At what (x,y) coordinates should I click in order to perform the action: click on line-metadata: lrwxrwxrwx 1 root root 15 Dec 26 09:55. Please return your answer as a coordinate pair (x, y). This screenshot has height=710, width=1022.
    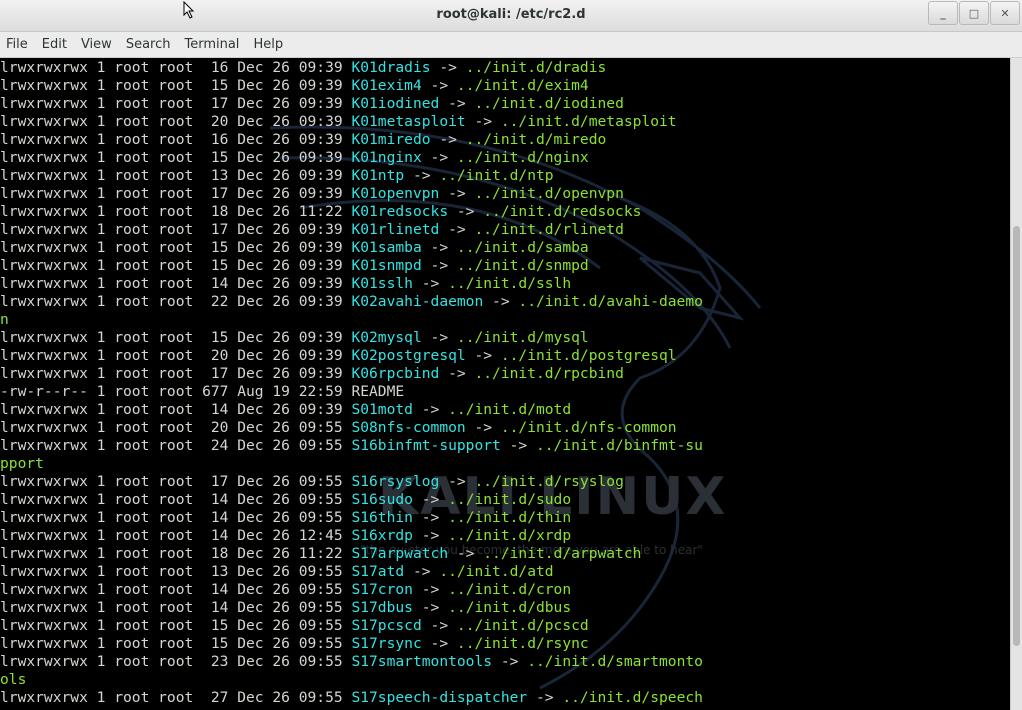
    Looking at the image, I should click on (176, 625).